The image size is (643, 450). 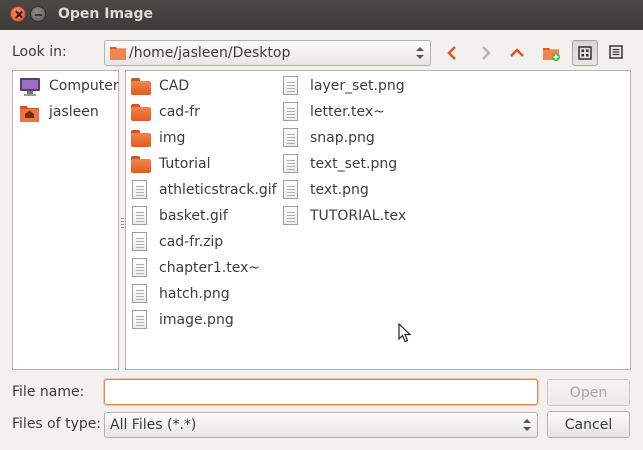 I want to click on forward-button, so click(x=485, y=53).